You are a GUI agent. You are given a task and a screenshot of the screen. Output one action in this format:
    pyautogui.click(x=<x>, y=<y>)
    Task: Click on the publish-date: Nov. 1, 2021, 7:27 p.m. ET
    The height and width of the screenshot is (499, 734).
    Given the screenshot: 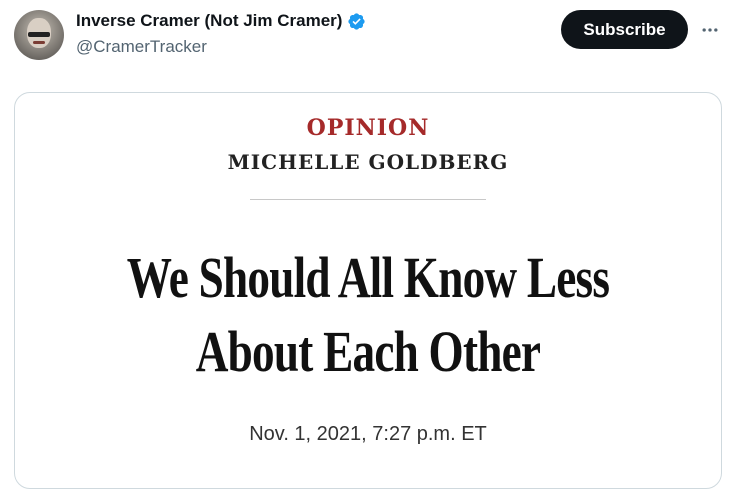 What is the action you would take?
    pyautogui.click(x=368, y=434)
    